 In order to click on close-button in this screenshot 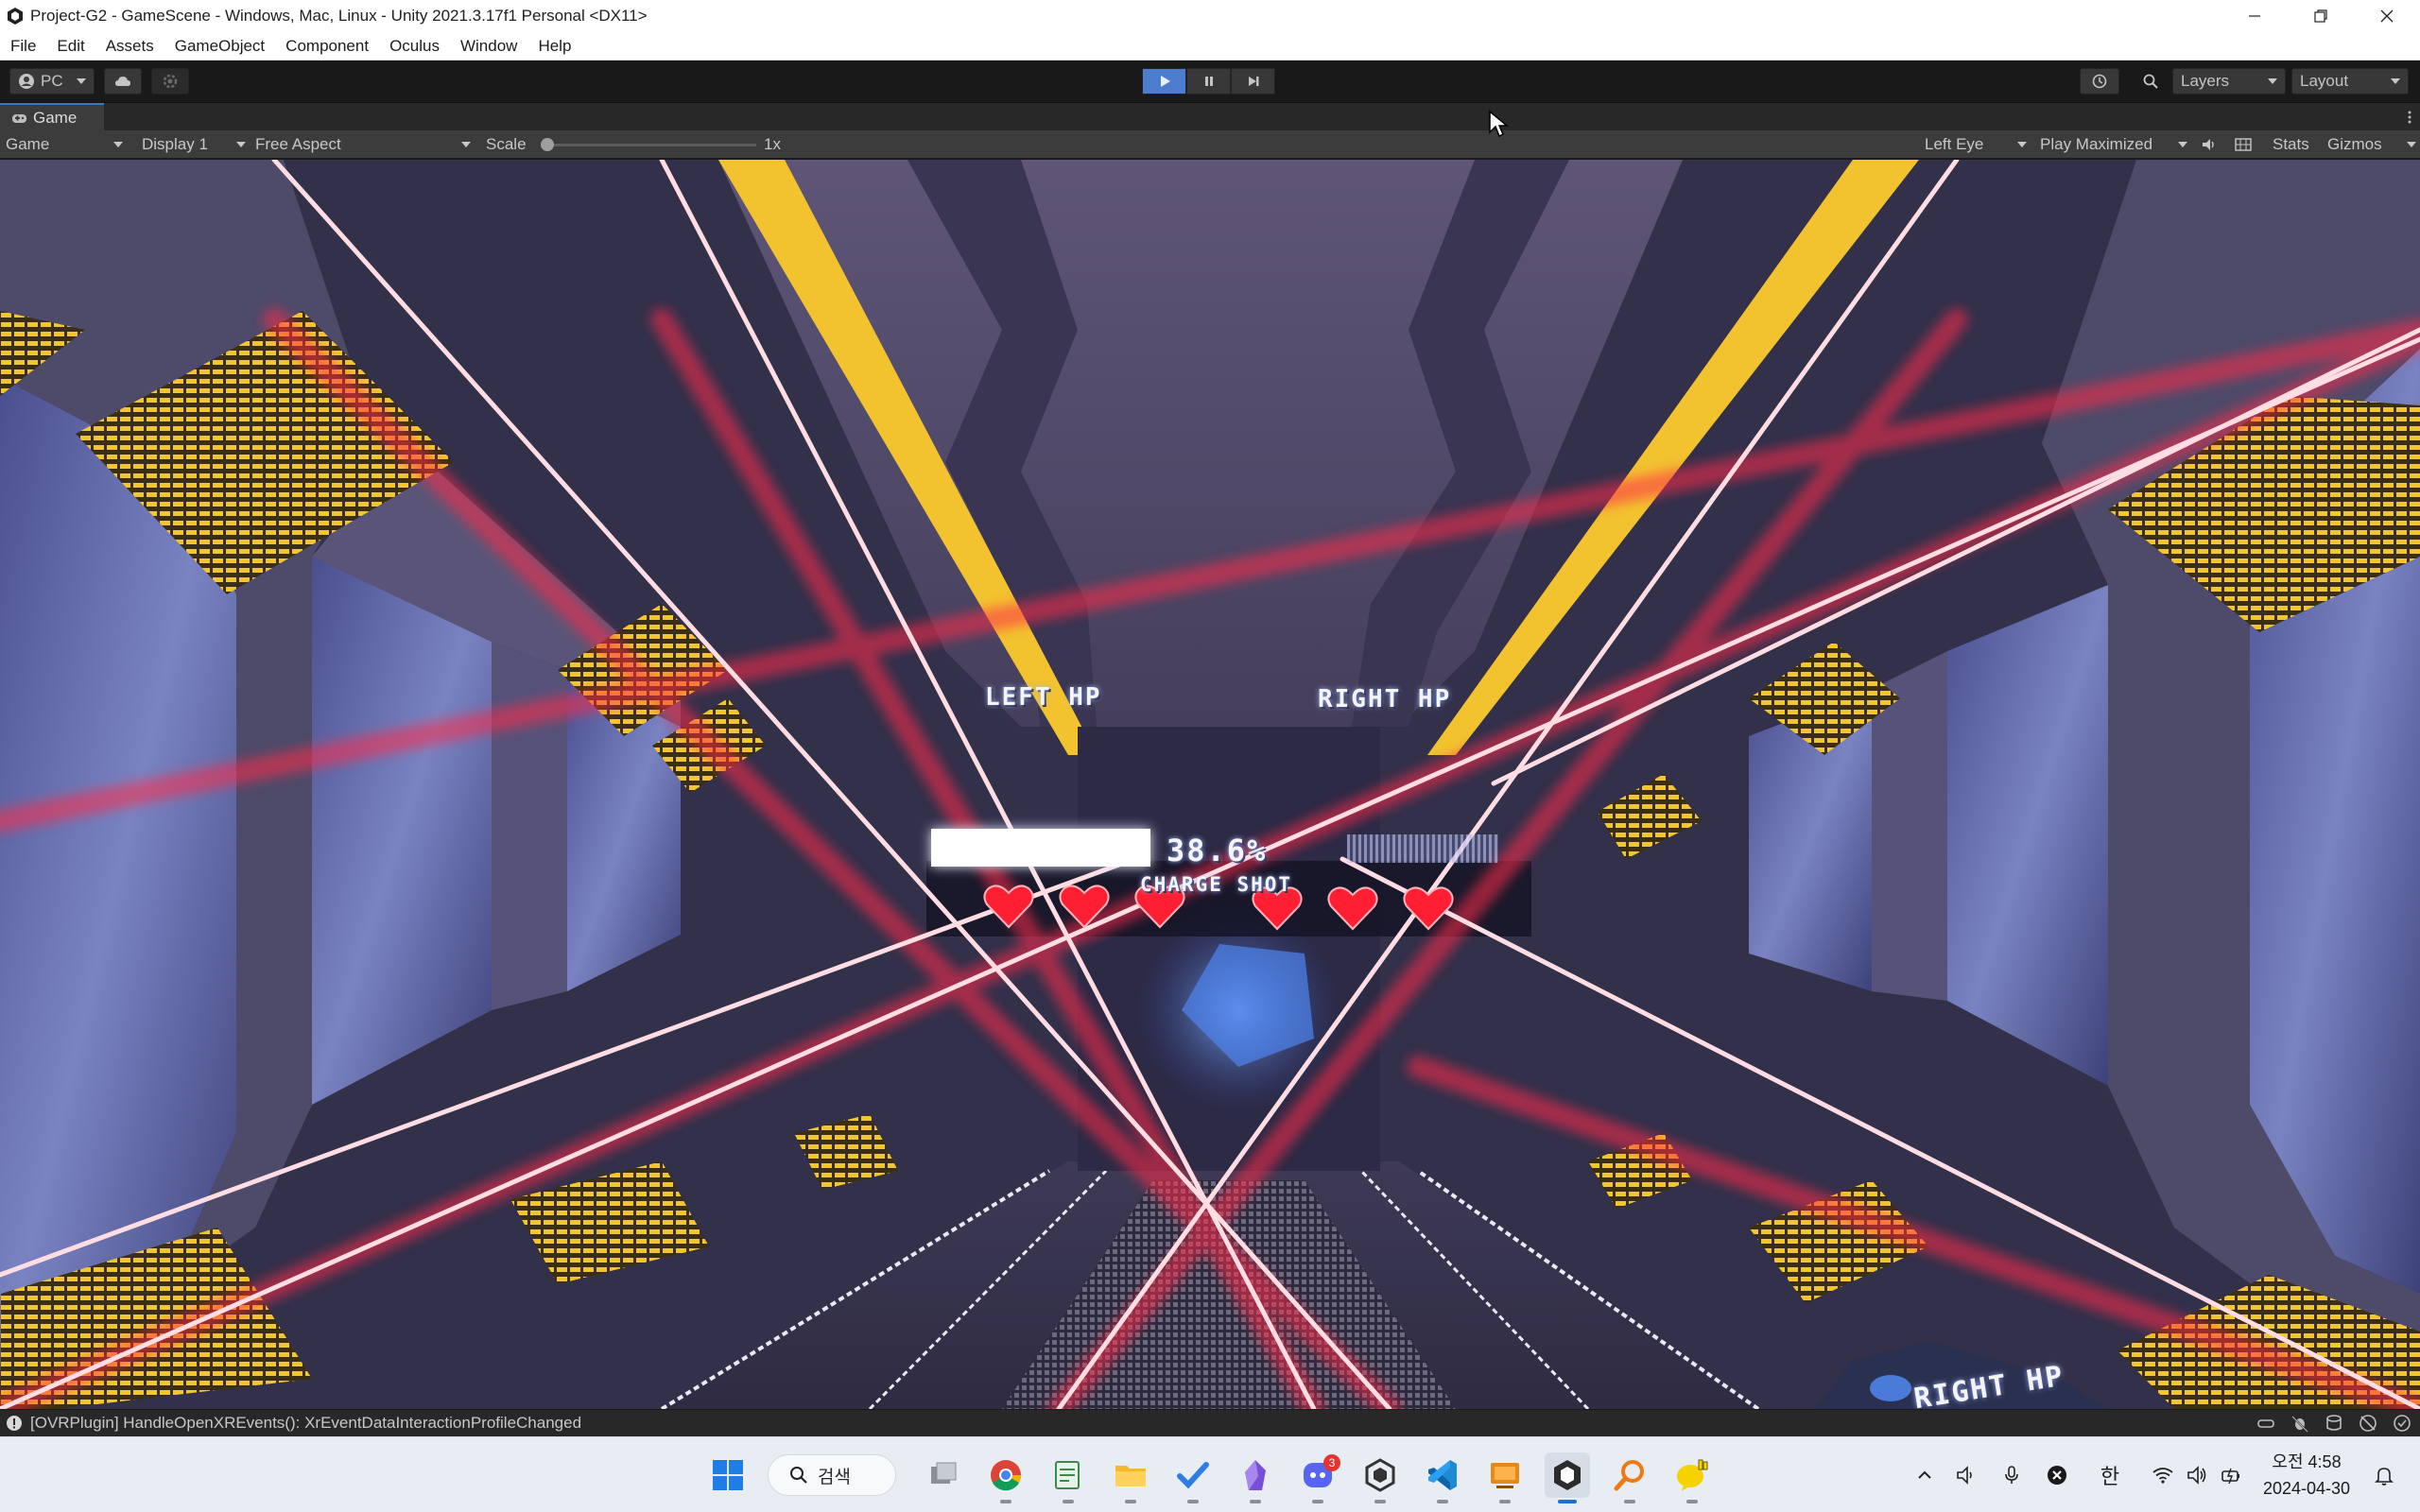, I will do `click(2387, 16)`.